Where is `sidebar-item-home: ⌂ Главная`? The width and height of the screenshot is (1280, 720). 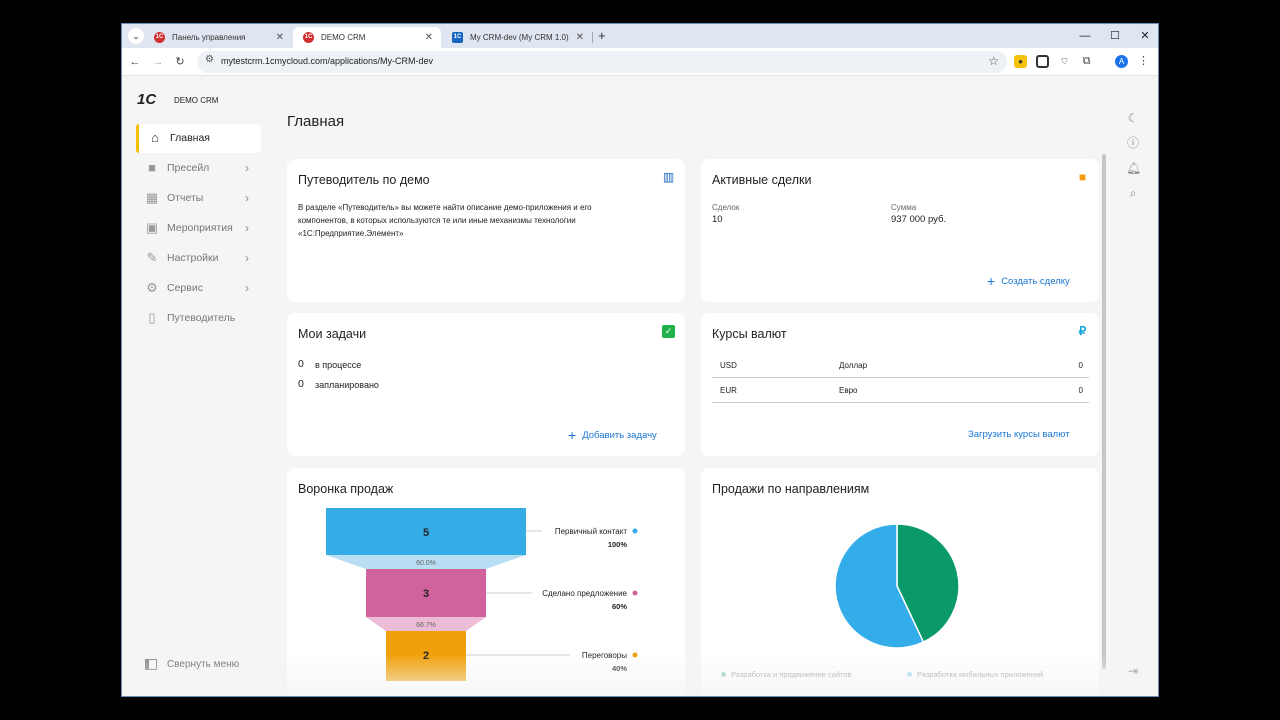
sidebar-item-home: ⌂ Главная is located at coordinates (198, 138).